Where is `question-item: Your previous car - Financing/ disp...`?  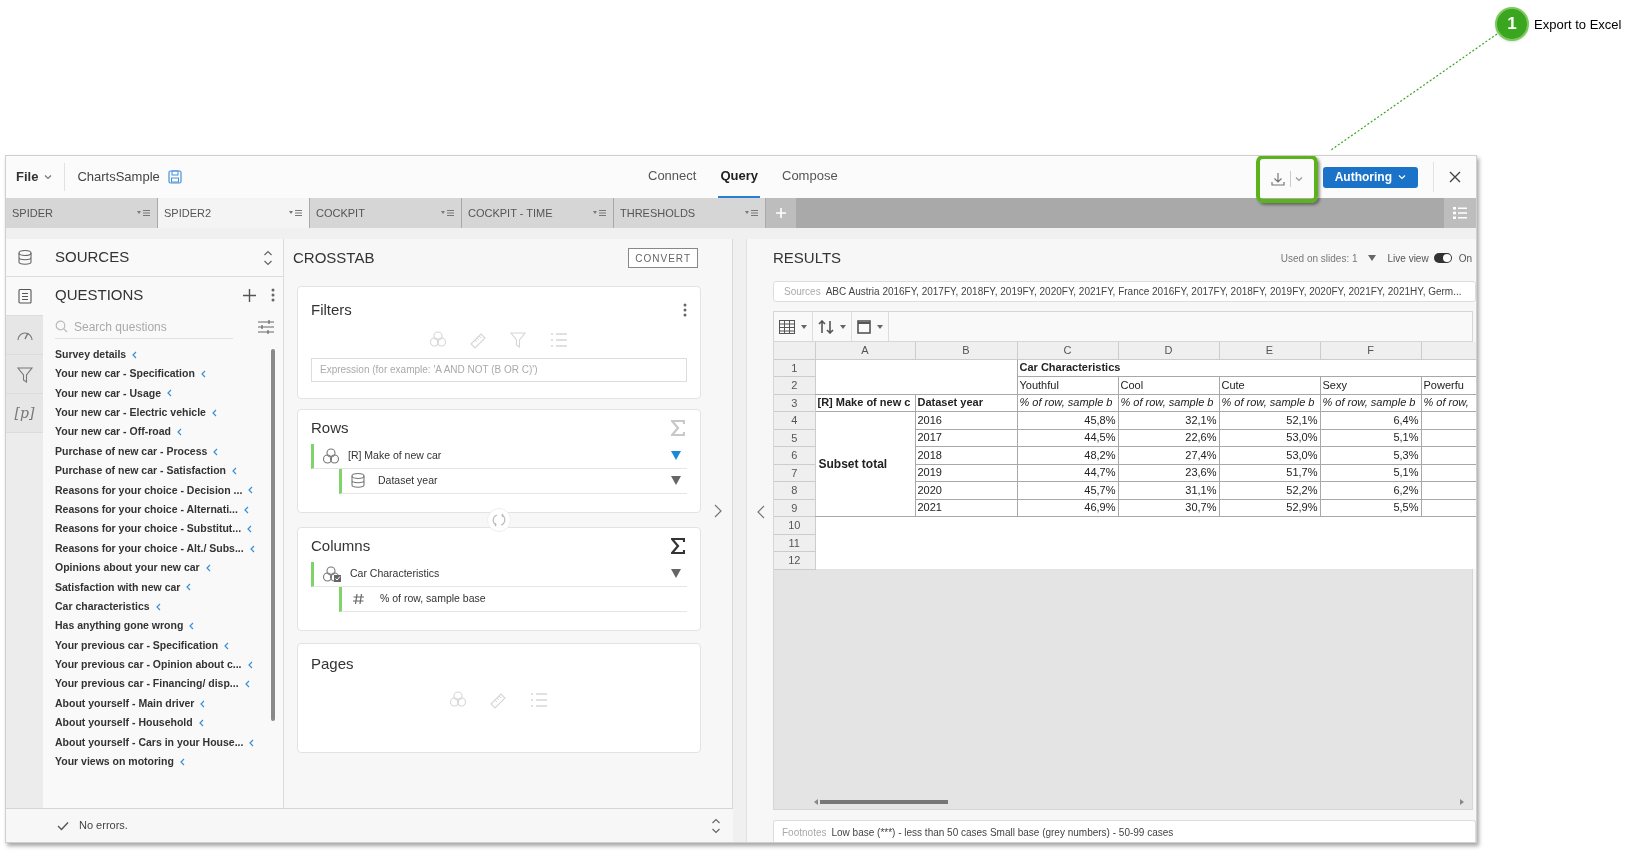
question-item: Your previous car - Financing/ disp... is located at coordinates (163, 684).